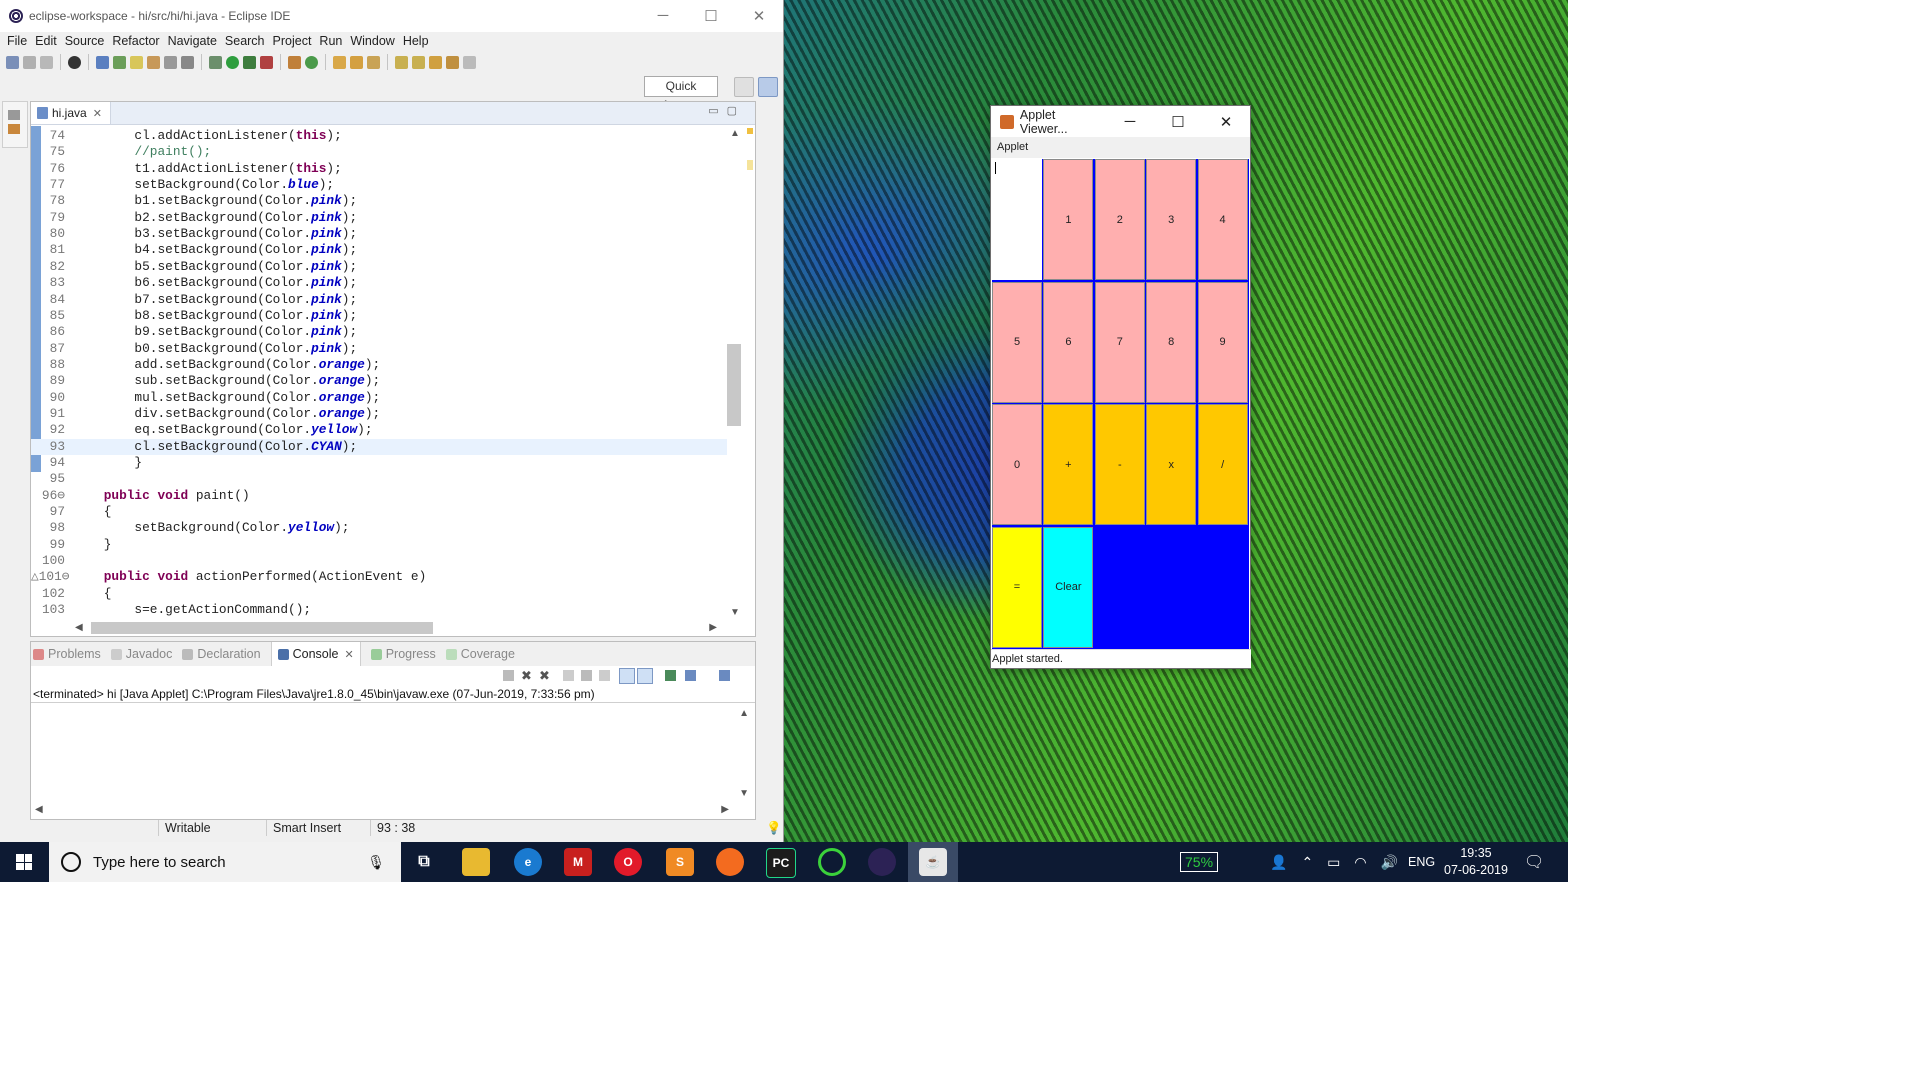 This screenshot has height=1080, width=1920. Describe the element at coordinates (315, 654) in the screenshot. I see `tab-console: Console ✕` at that location.